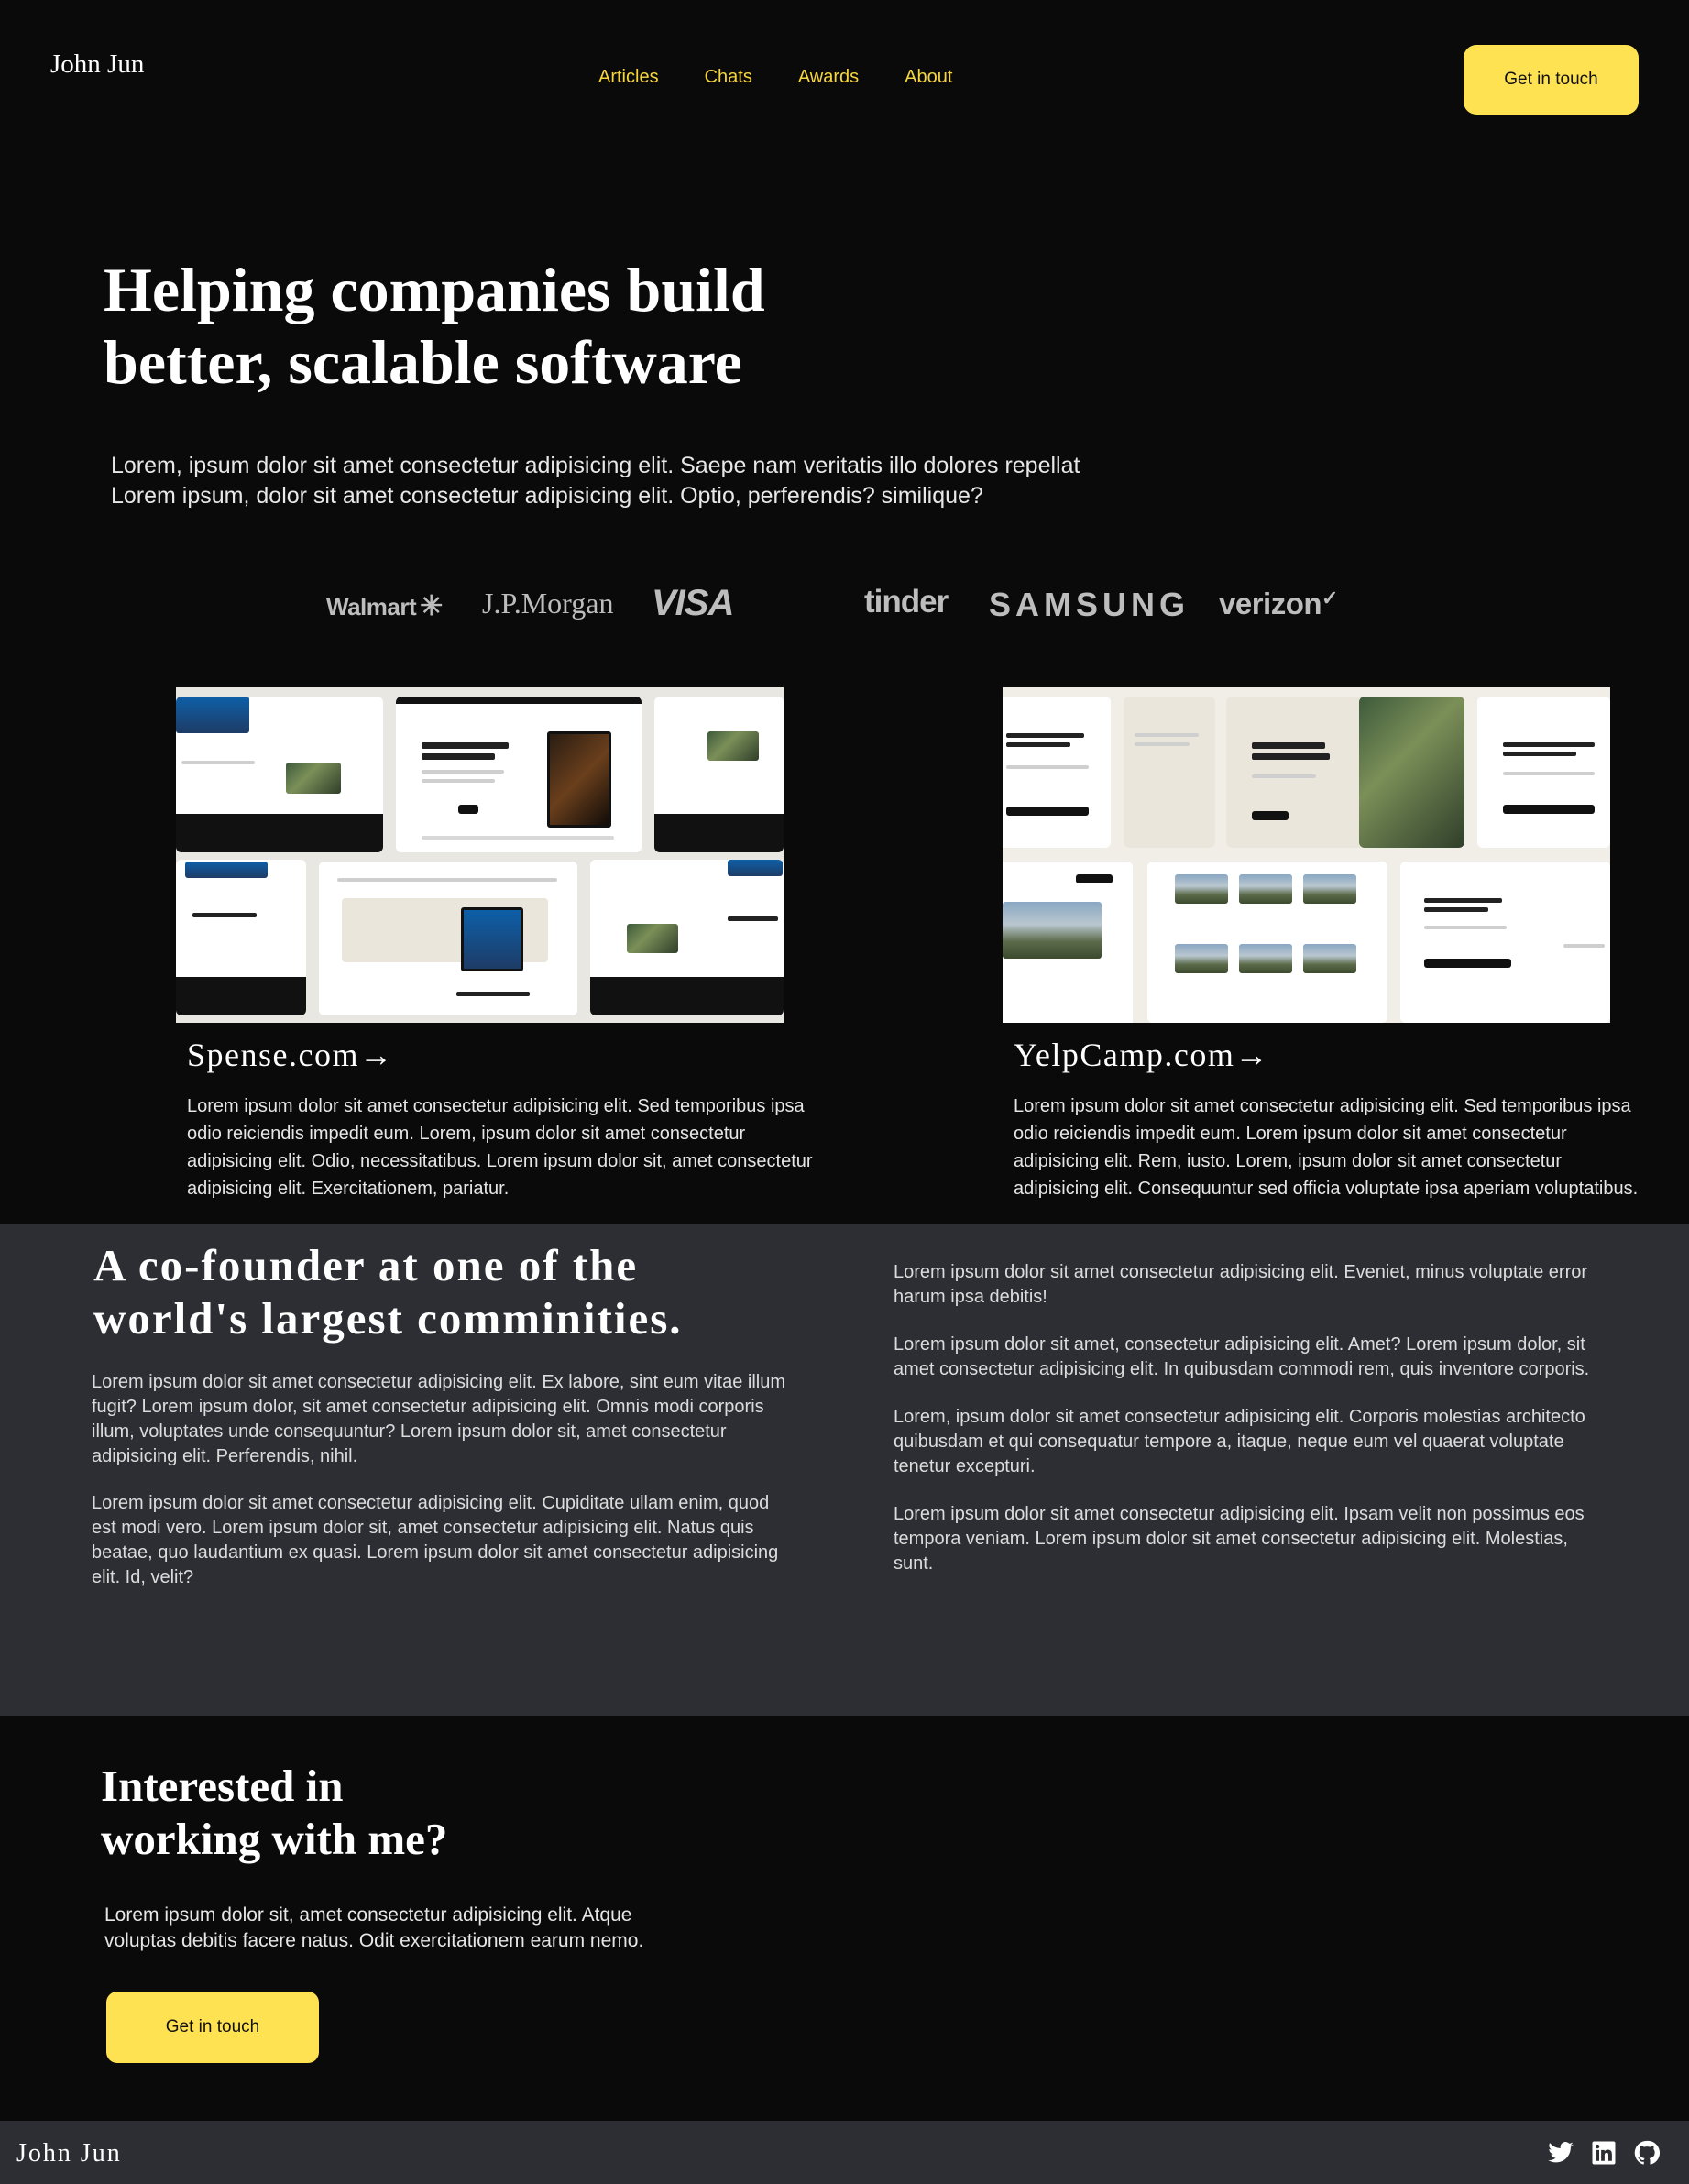 The width and height of the screenshot is (1689, 2184). What do you see at coordinates (828, 77) in the screenshot?
I see `nav-link-awards: Awards` at bounding box center [828, 77].